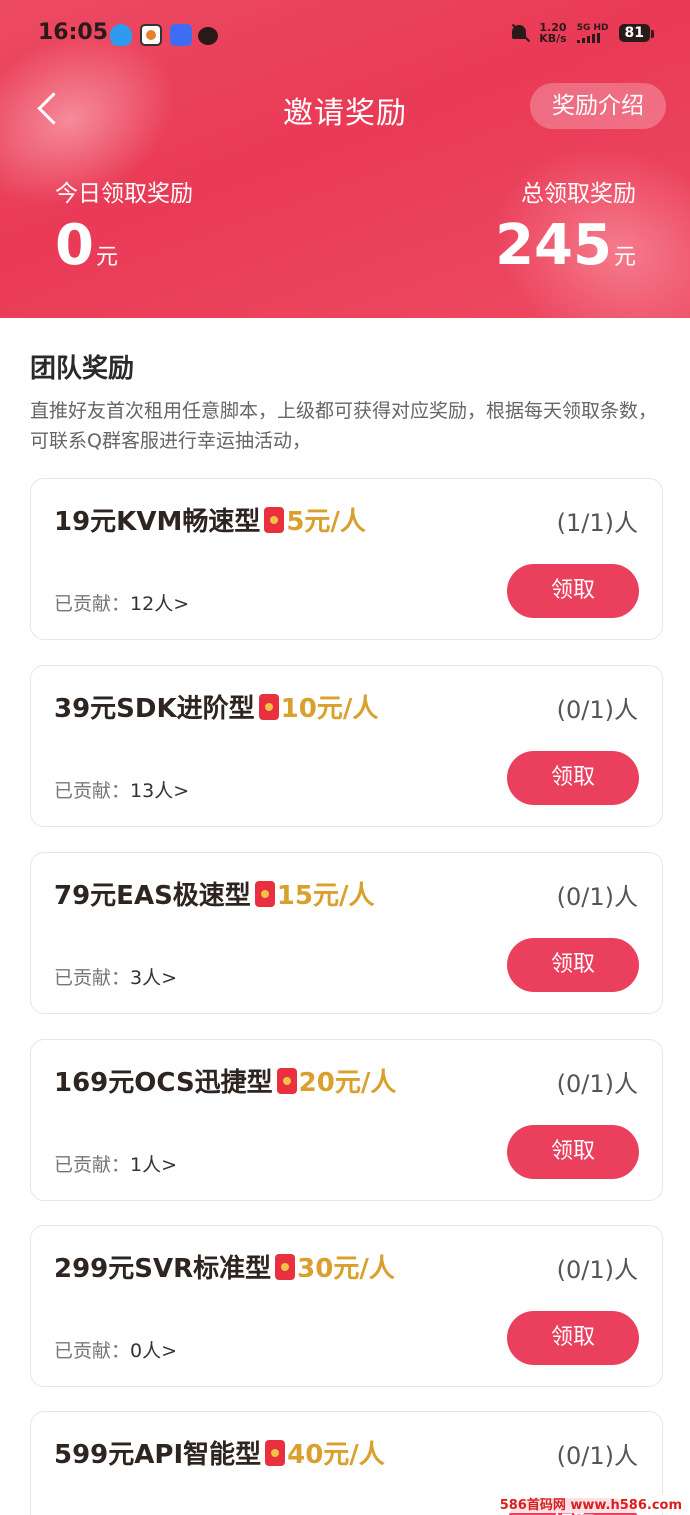 The width and height of the screenshot is (690, 1515). What do you see at coordinates (347, 1083) in the screenshot?
I see `reward-per-person: 20元/人` at bounding box center [347, 1083].